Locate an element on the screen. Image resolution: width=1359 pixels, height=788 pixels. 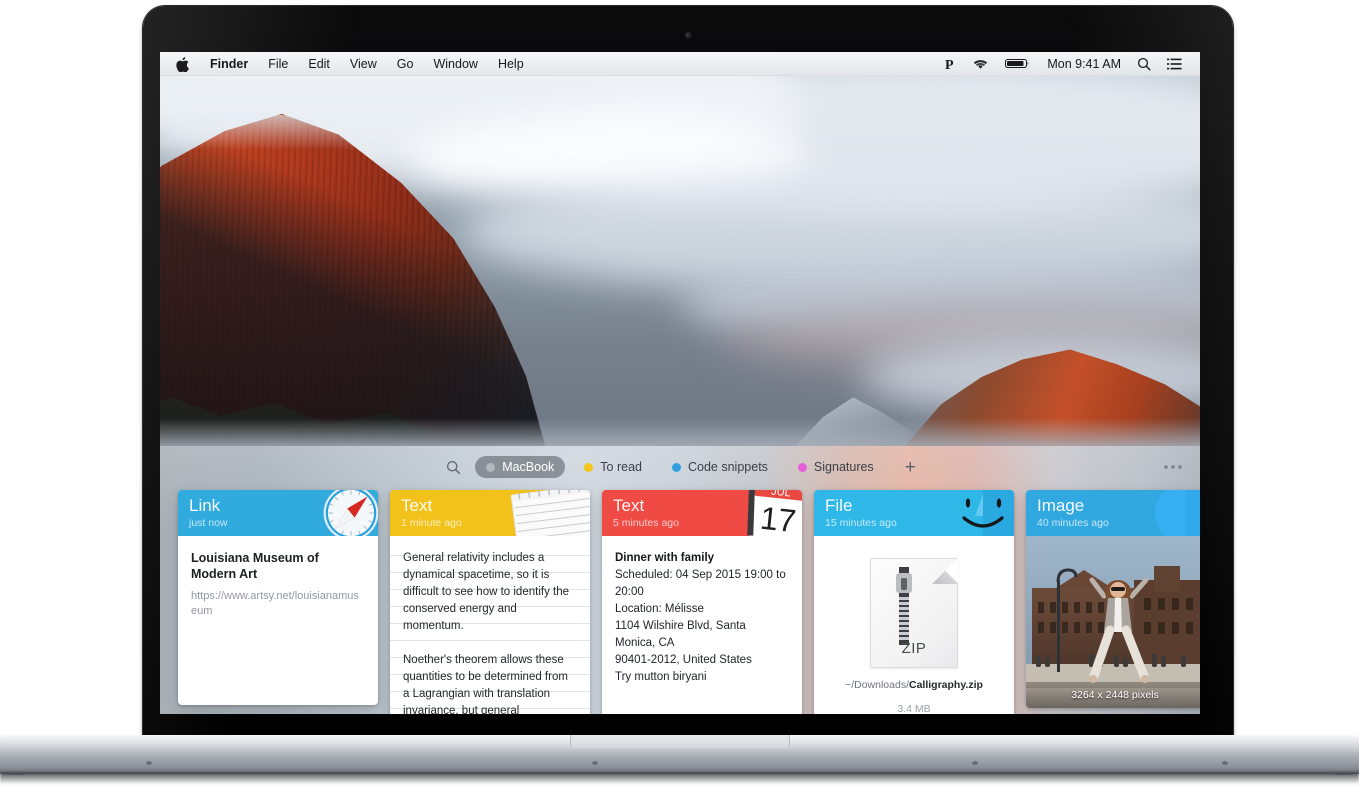
trackpad-notch is located at coordinates (679, 742).